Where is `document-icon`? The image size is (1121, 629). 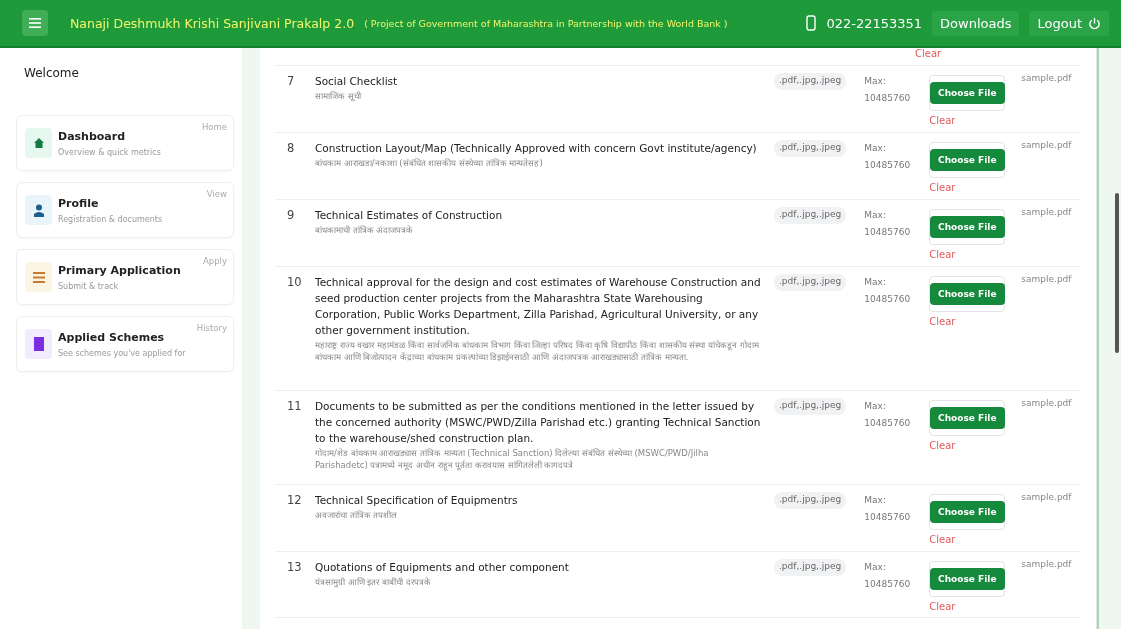 document-icon is located at coordinates (38, 344).